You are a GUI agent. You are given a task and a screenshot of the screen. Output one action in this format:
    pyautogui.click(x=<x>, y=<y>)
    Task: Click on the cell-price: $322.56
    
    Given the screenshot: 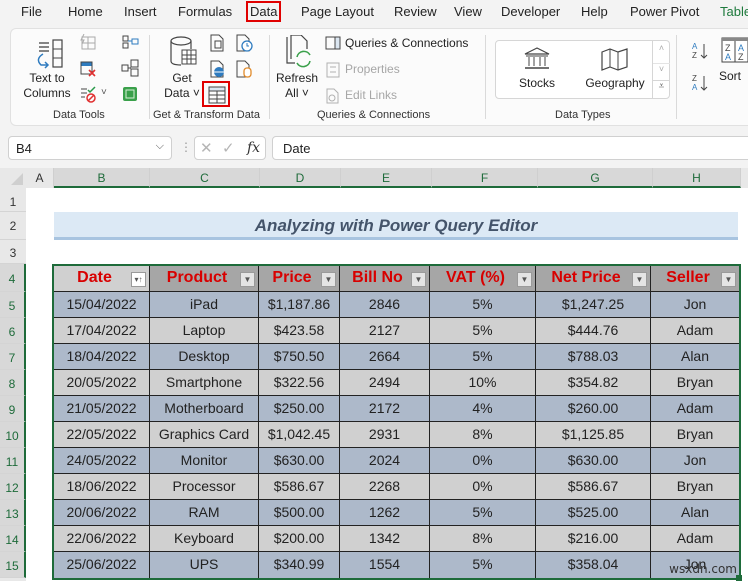 What is the action you would take?
    pyautogui.click(x=299, y=383)
    